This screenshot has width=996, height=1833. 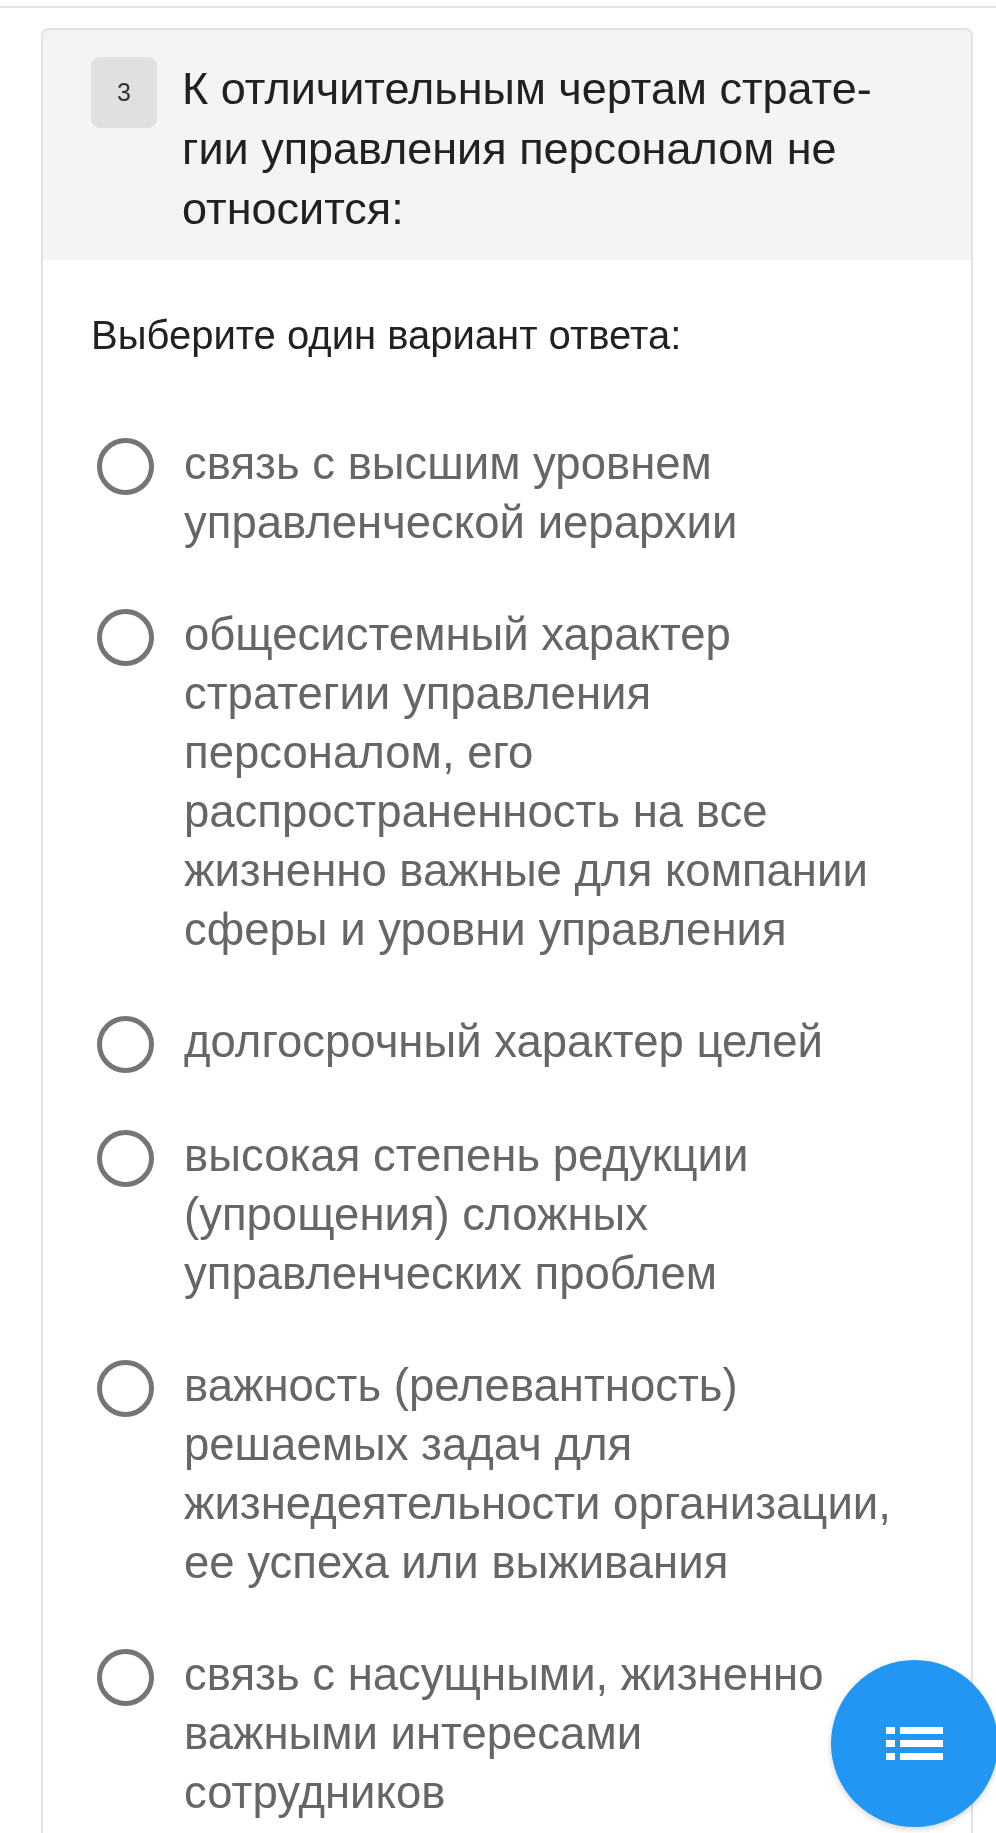 What do you see at coordinates (505, 1041) in the screenshot?
I see `option-label: долгосрочный характер целей` at bounding box center [505, 1041].